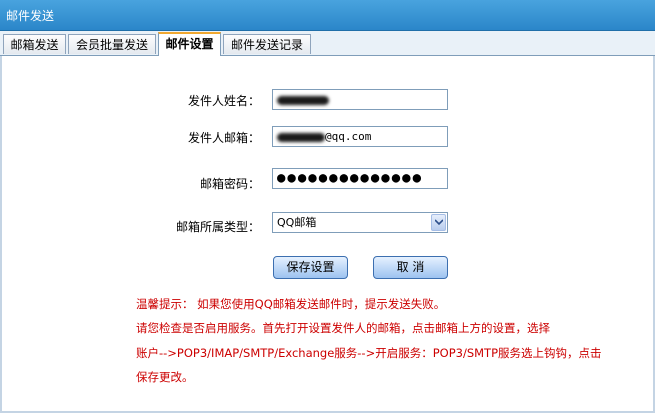 Image resolution: width=655 pixels, height=413 pixels. What do you see at coordinates (189, 44) in the screenshot?
I see `tab-mail-settings: 邮件设置` at bounding box center [189, 44].